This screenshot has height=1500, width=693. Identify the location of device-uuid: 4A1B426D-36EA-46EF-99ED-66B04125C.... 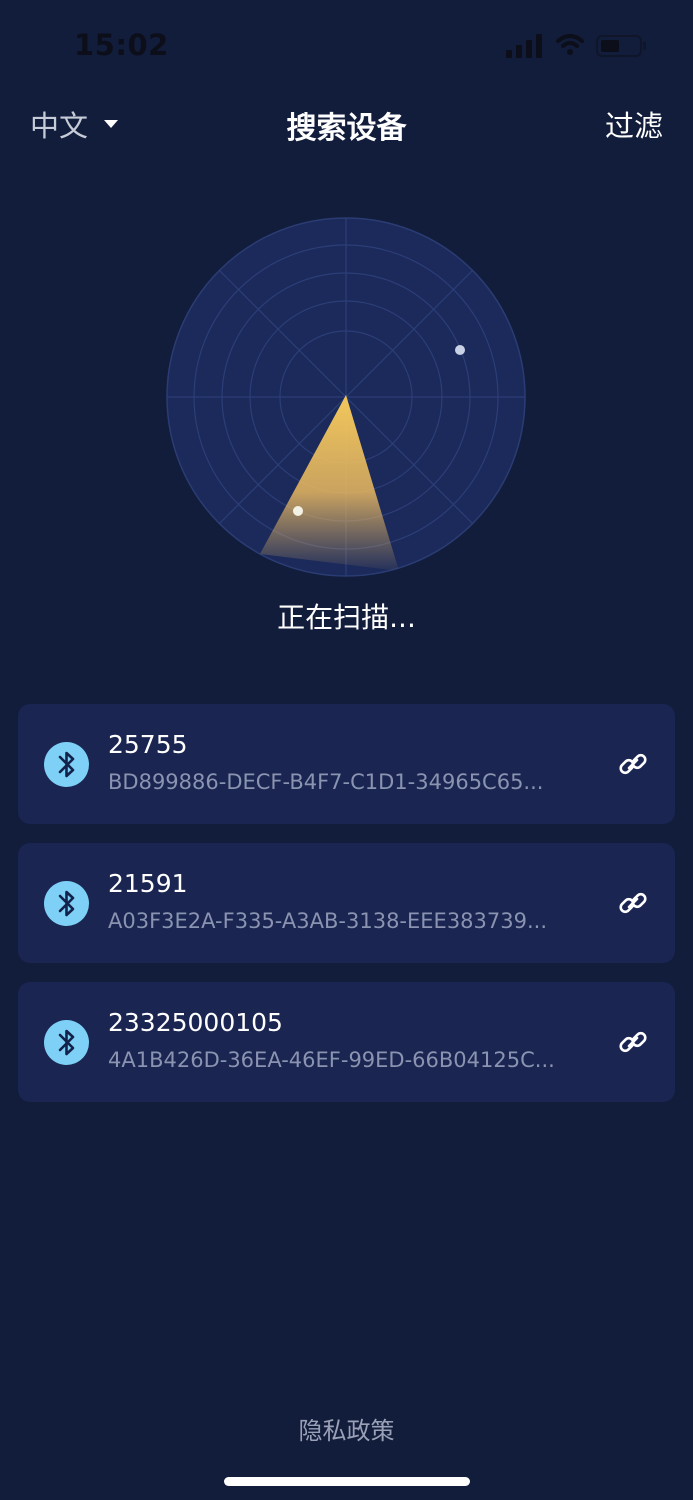
(331, 1060).